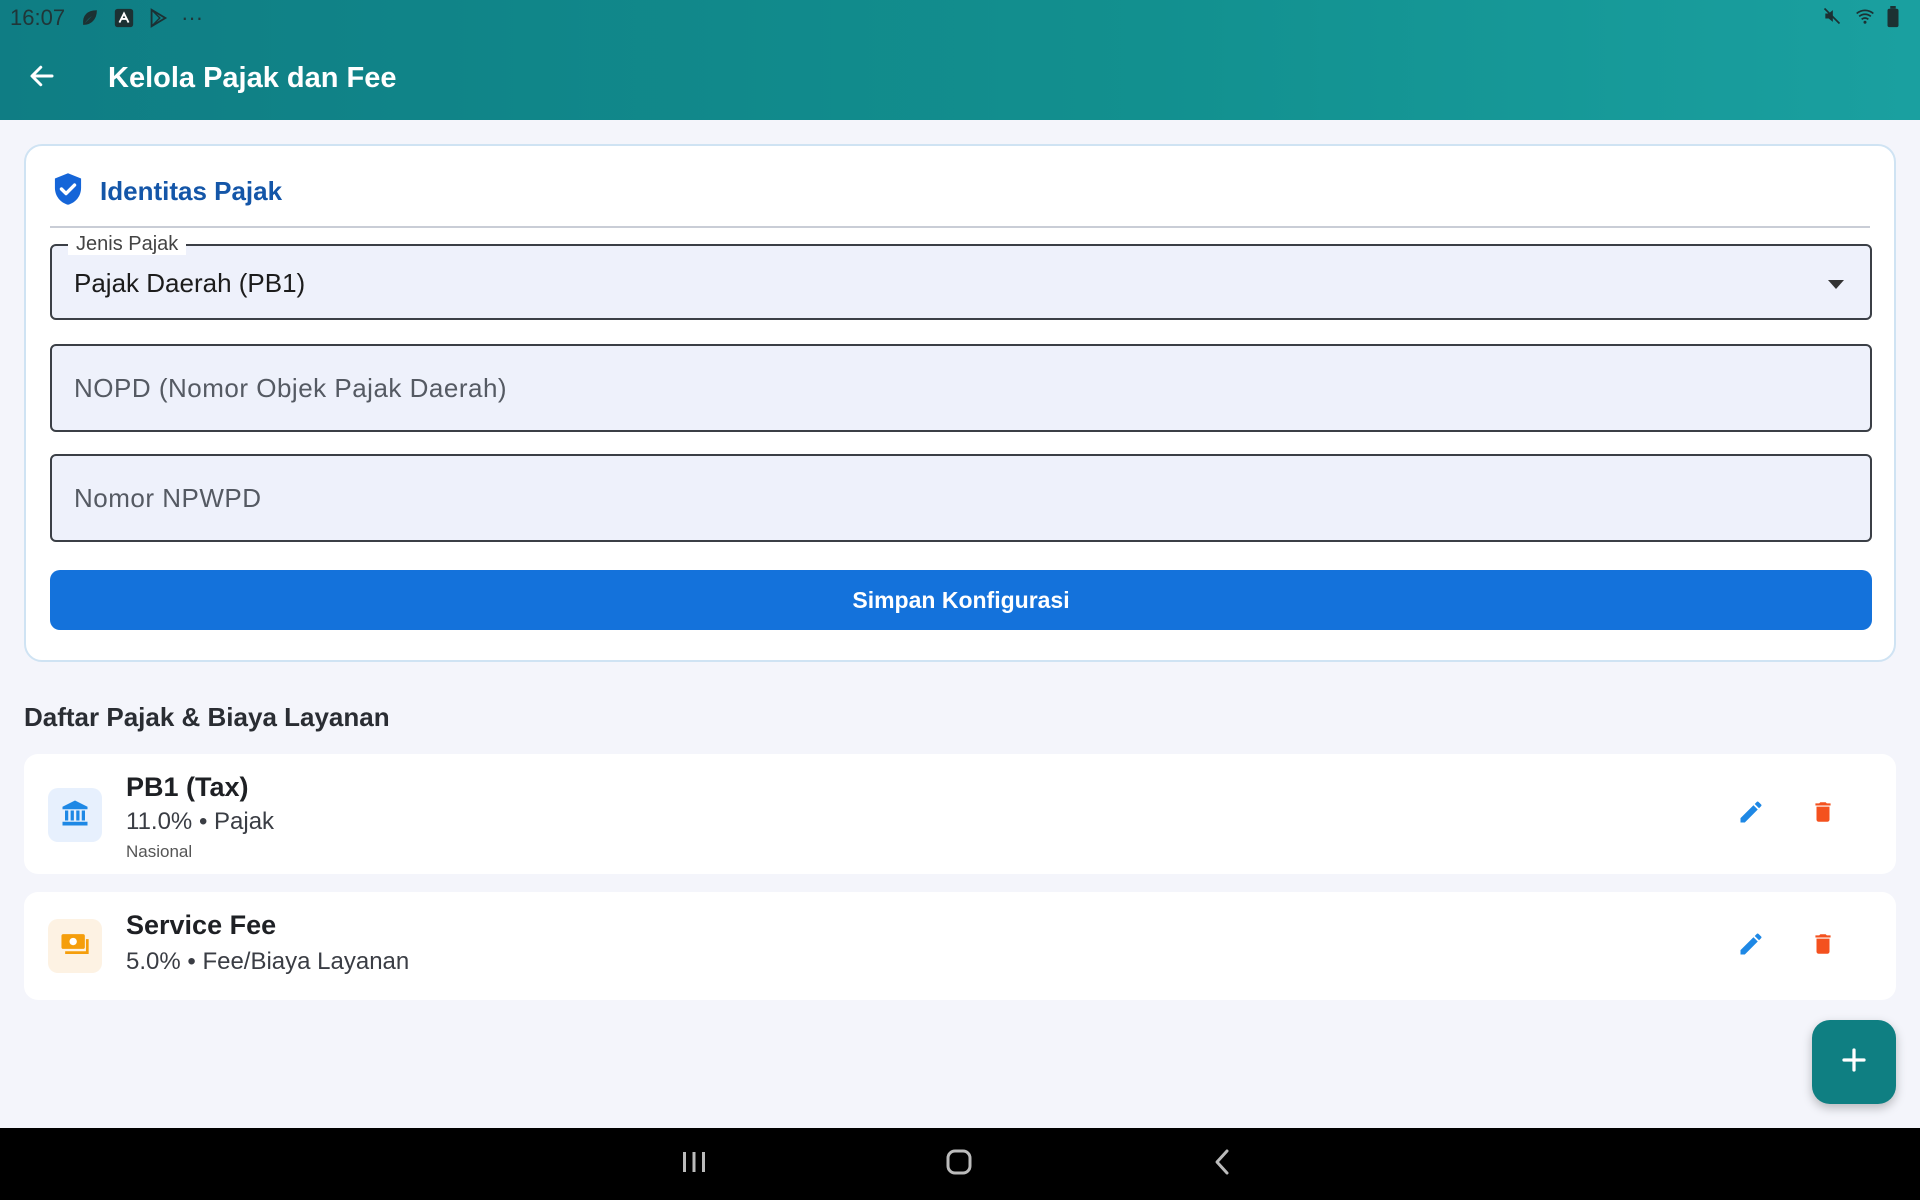 The width and height of the screenshot is (1920, 1200). I want to click on nopd-field-container, so click(961, 388).